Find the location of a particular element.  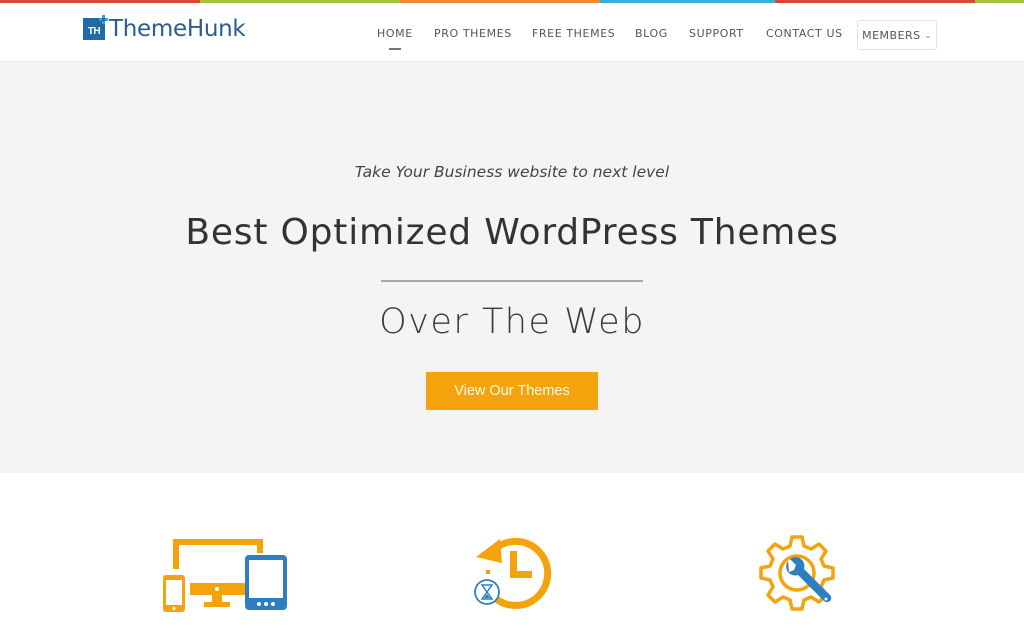

responsive-devices-icon is located at coordinates (225, 575).